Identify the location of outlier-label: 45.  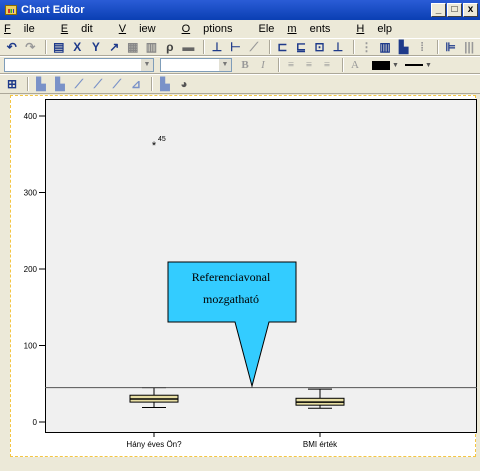
(162, 139).